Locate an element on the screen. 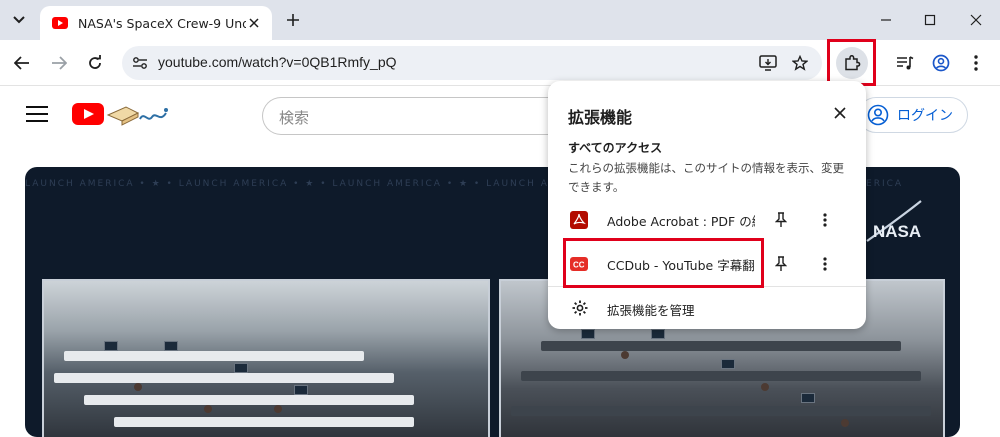 This screenshot has height=437, width=1000. tab-close-icon is located at coordinates (254, 23).